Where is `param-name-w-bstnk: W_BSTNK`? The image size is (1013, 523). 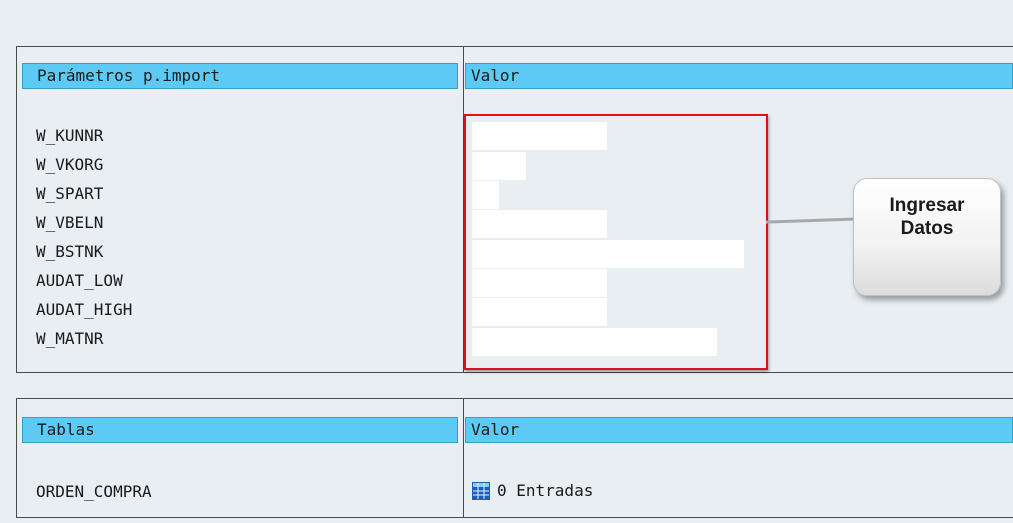
param-name-w-bstnk: W_BSTNK is located at coordinates (70, 251).